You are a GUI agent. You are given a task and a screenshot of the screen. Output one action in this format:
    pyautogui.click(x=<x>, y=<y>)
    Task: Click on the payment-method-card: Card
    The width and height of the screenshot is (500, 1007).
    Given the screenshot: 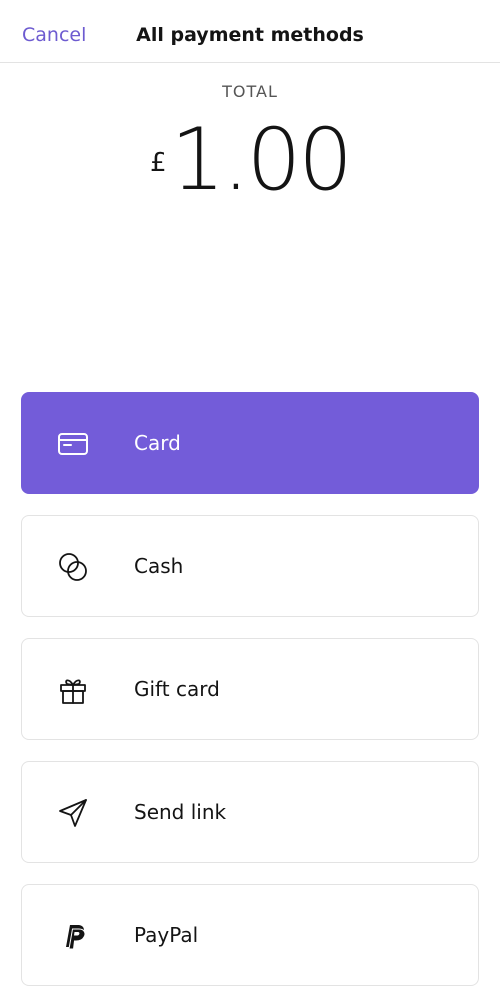 What is the action you would take?
    pyautogui.click(x=250, y=443)
    